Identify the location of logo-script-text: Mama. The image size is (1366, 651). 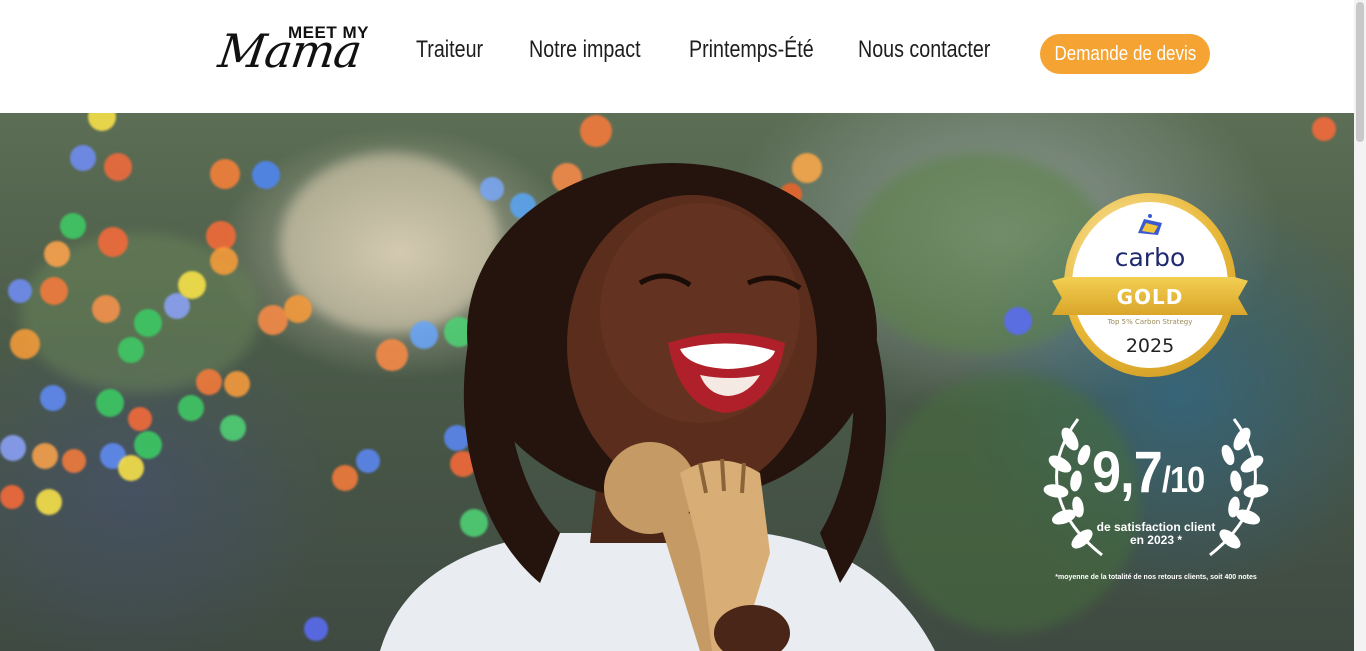
(290, 51).